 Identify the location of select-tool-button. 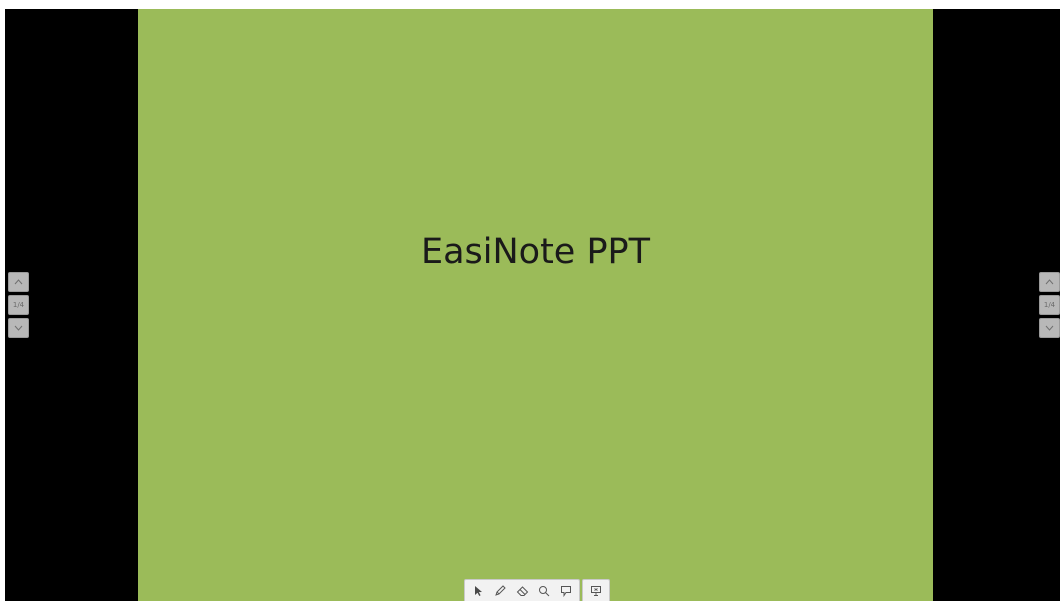
(478, 591).